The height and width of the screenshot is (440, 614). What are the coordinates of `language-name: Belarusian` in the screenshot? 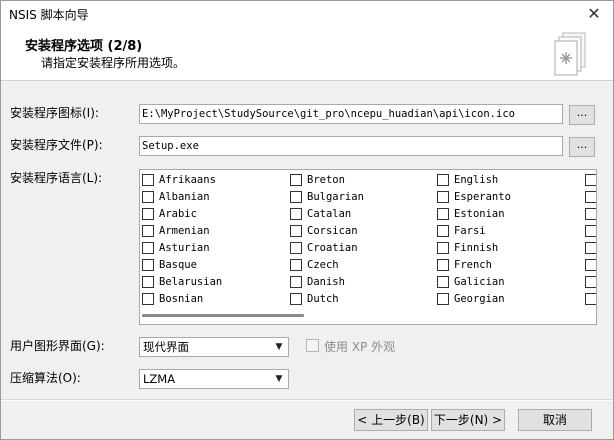 It's located at (191, 282).